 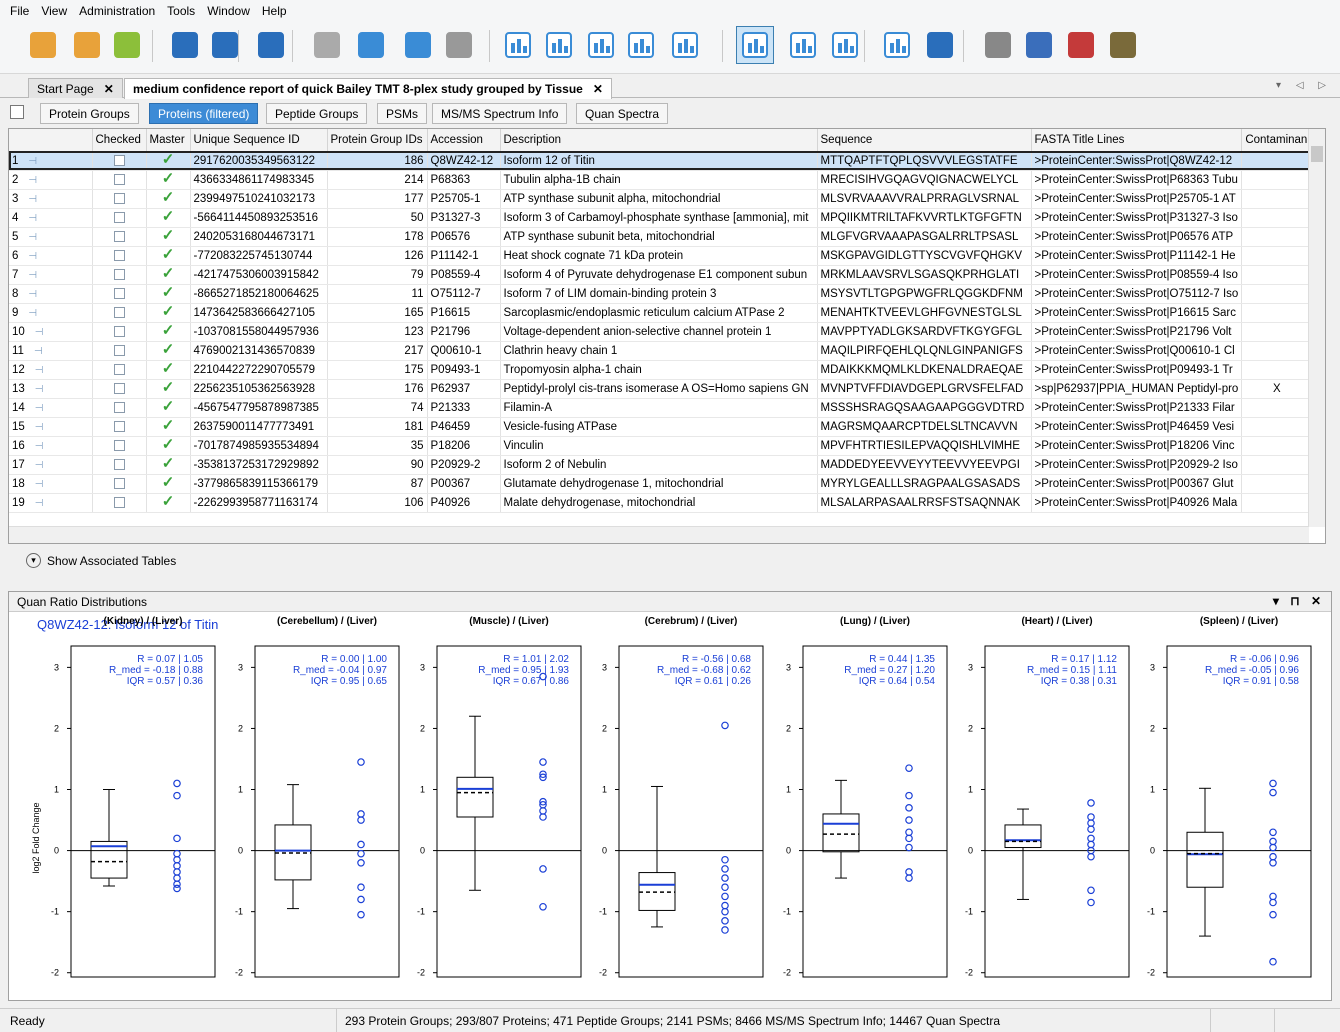 I want to click on menu-help: Help, so click(x=274, y=11).